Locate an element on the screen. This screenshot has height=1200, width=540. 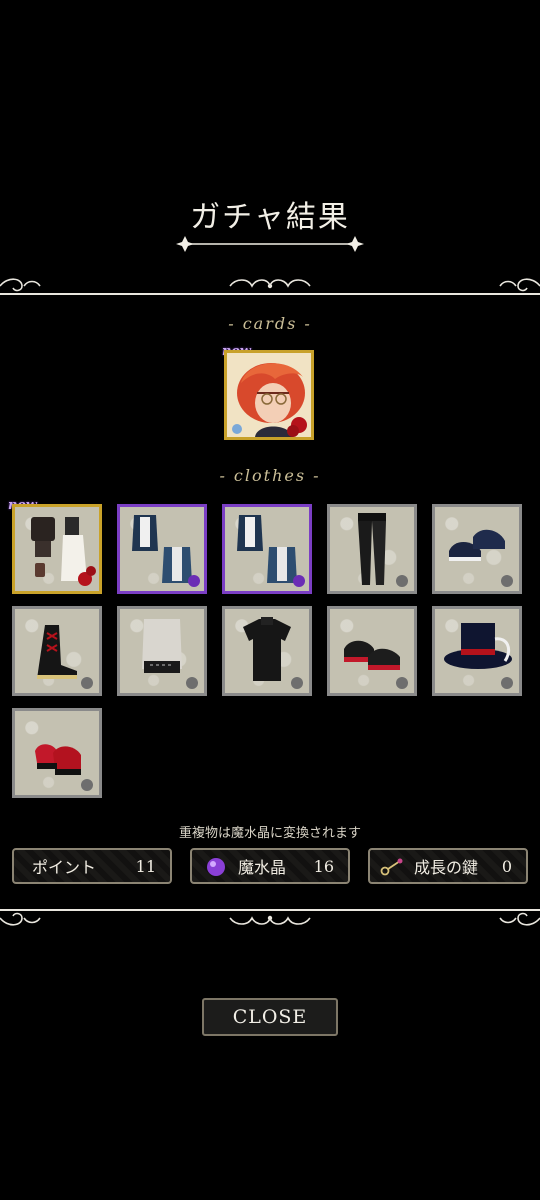
title-ornament is located at coordinates (270, 244).